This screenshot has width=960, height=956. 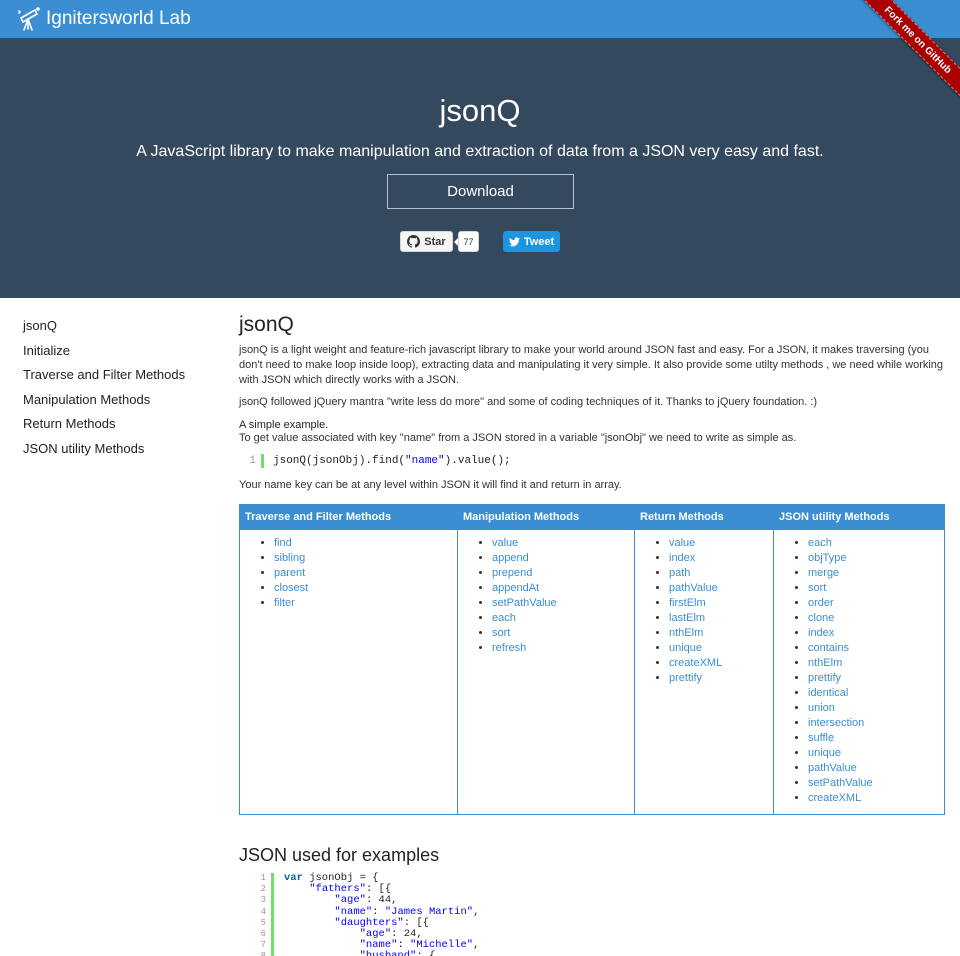 I want to click on method-link: refresh, so click(x=563, y=648).